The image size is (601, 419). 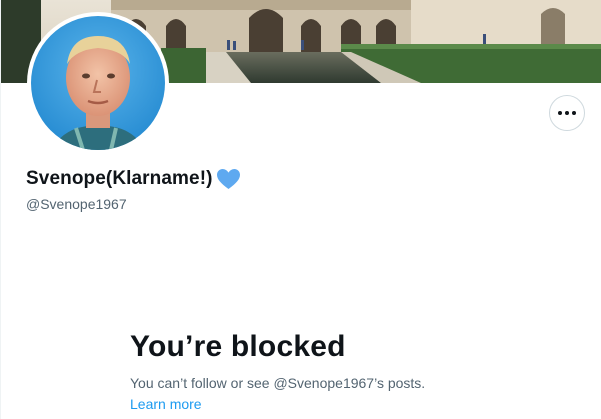 I want to click on avatar-photo, so click(x=98, y=83).